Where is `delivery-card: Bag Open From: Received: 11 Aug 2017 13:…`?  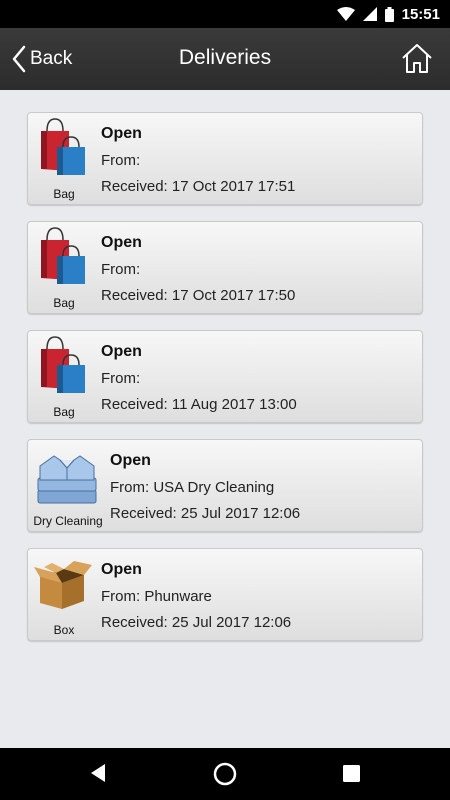 delivery-card: Bag Open From: Received: 11 Aug 2017 13:… is located at coordinates (225, 376).